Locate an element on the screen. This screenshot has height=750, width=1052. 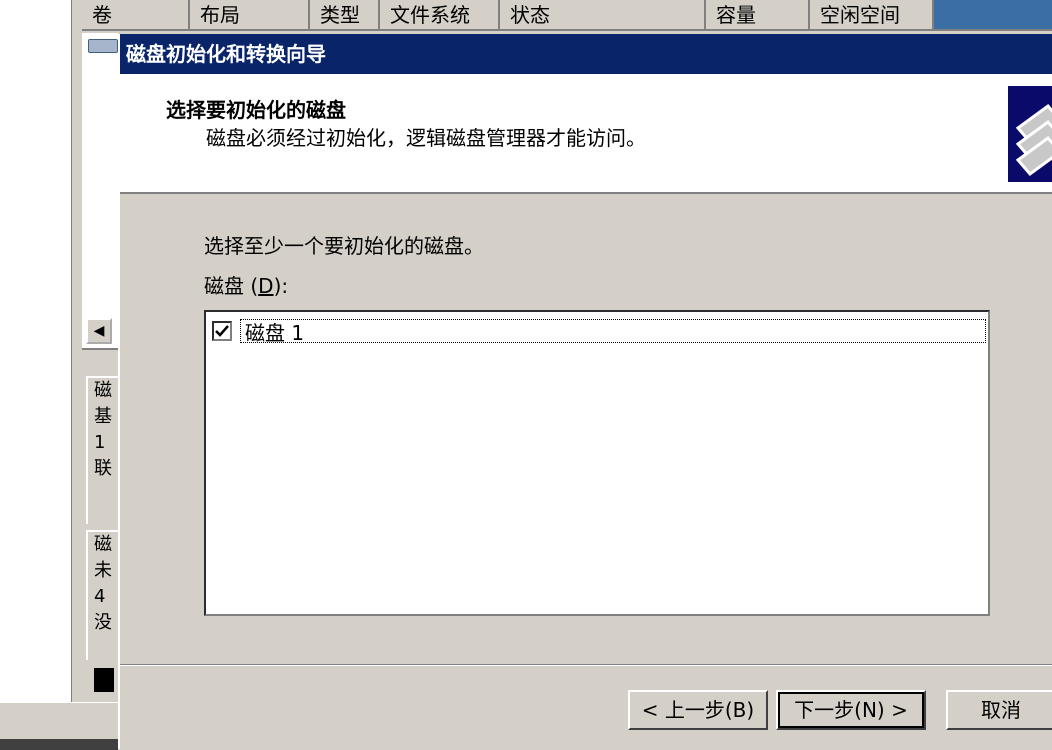
next-button: 下一步(N) > is located at coordinates (851, 710).